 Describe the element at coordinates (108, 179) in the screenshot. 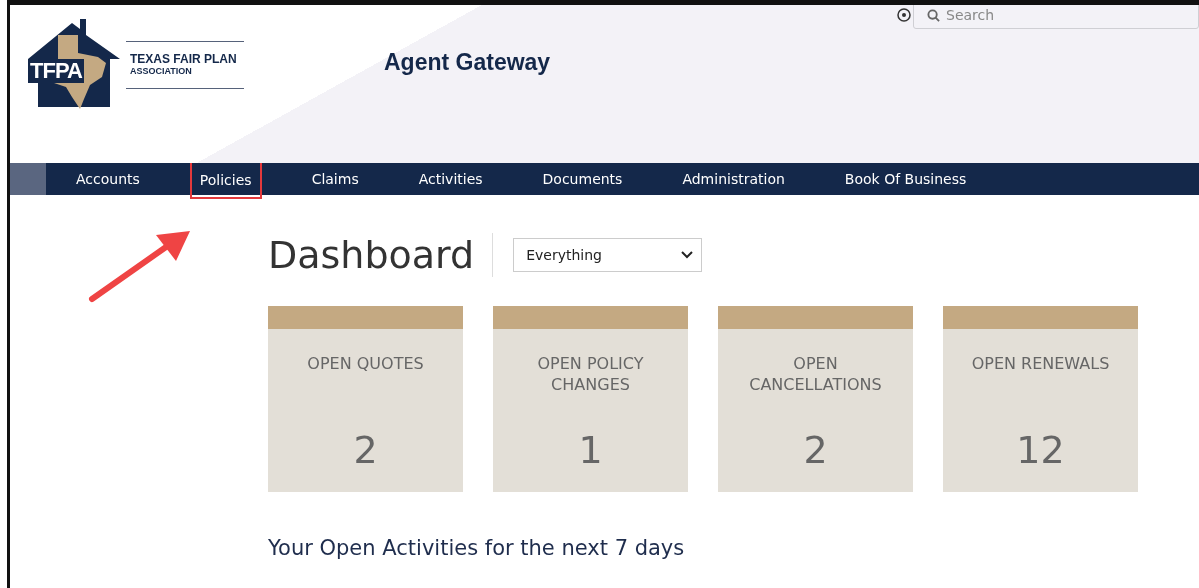

I see `nav-link: Accounts` at that location.